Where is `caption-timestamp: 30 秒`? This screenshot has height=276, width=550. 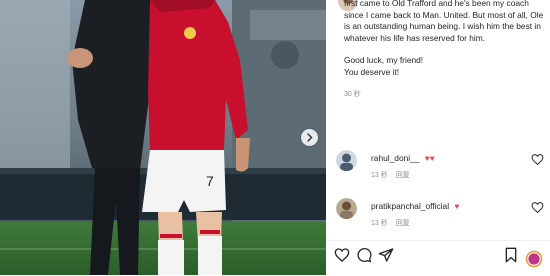 caption-timestamp: 30 秒 is located at coordinates (352, 94).